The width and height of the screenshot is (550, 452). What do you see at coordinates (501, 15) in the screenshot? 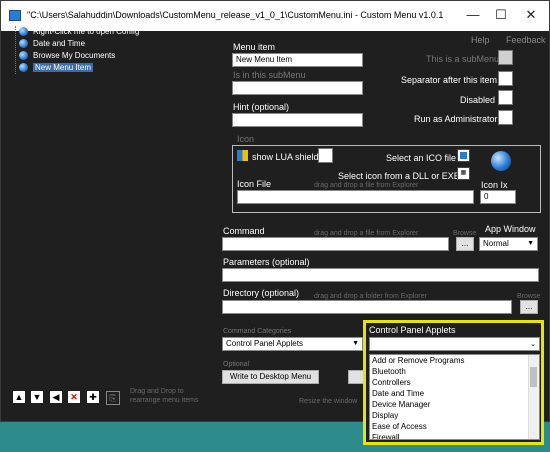
I see `maximize-button: ☐` at bounding box center [501, 15].